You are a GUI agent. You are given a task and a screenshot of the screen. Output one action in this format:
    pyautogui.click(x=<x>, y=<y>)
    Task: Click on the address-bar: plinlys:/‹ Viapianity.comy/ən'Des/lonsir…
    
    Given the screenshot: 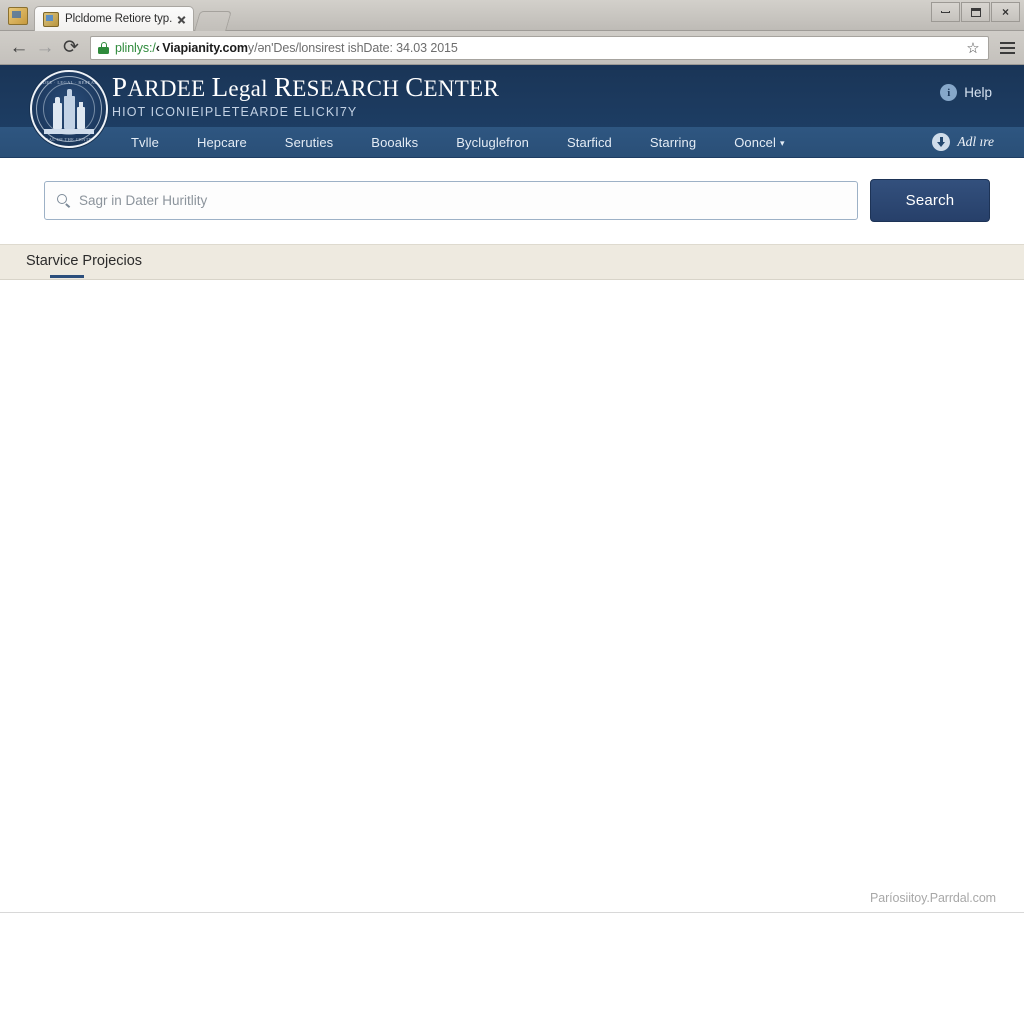 What is the action you would take?
    pyautogui.click(x=539, y=47)
    